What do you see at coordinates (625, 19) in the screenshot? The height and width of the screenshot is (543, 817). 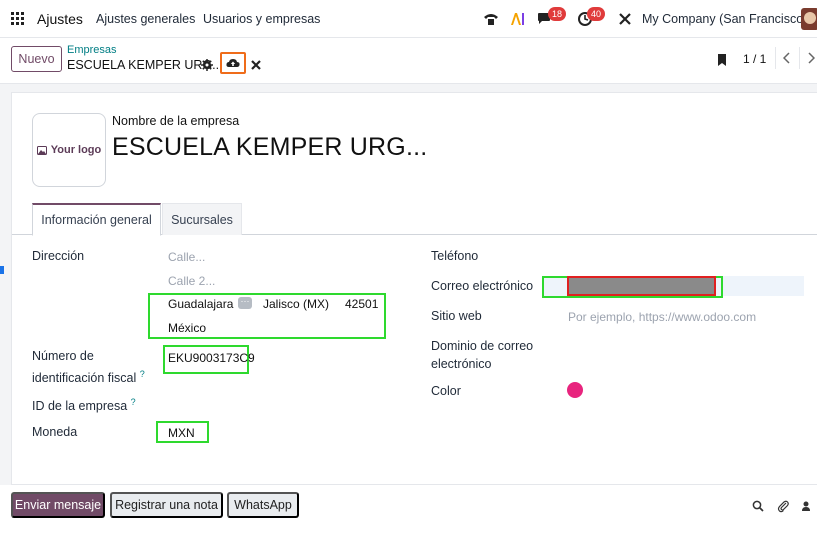 I see `tools-icon` at bounding box center [625, 19].